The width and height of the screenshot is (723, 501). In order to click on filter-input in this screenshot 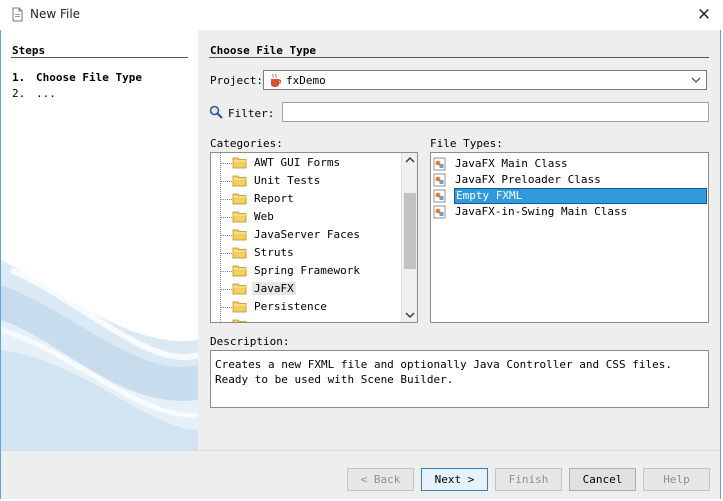, I will do `click(495, 112)`.